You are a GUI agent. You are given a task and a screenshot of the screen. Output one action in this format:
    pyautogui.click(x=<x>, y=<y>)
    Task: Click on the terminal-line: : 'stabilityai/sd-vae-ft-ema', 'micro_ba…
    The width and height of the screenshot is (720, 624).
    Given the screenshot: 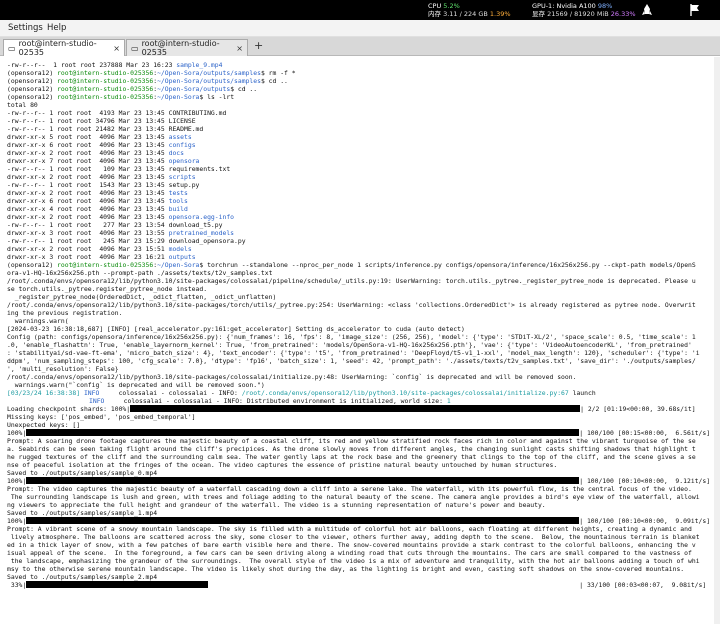 What is the action you would take?
    pyautogui.click(x=353, y=353)
    